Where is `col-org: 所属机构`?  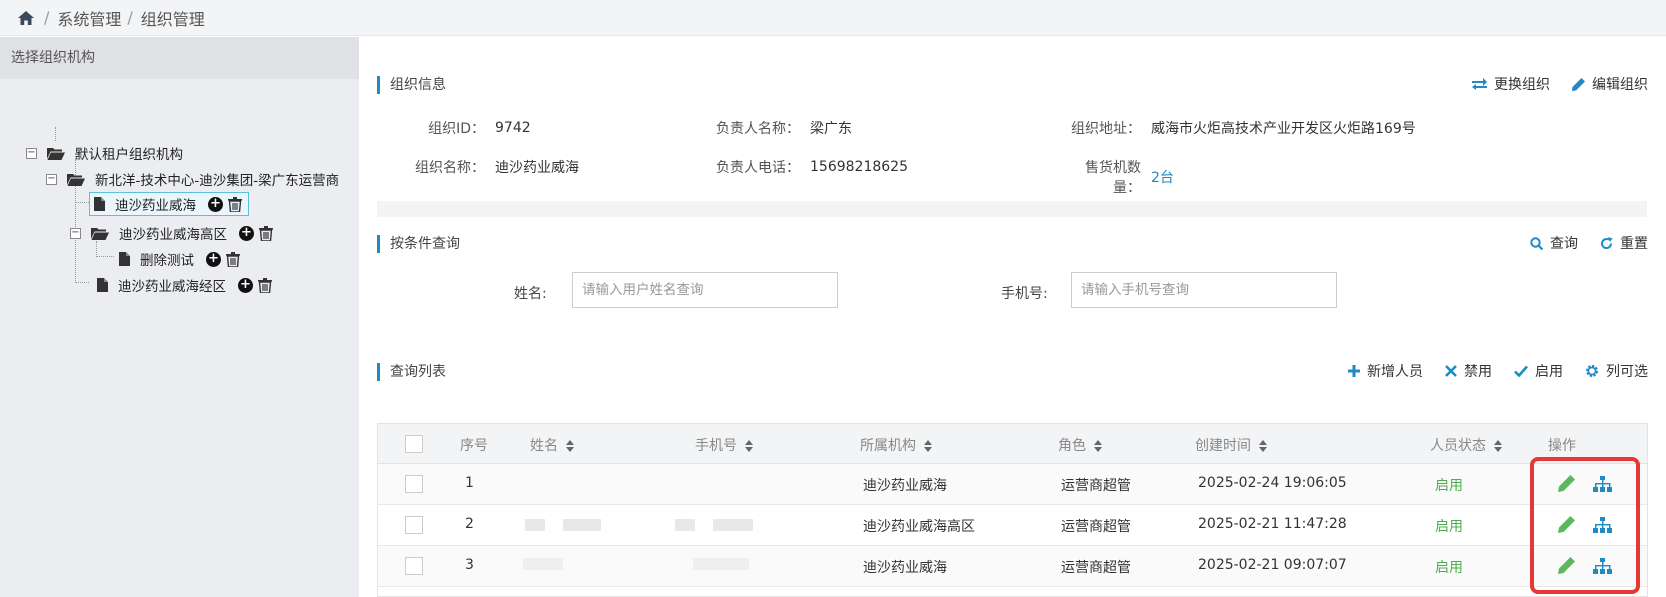
col-org: 所属机构 is located at coordinates (896, 445).